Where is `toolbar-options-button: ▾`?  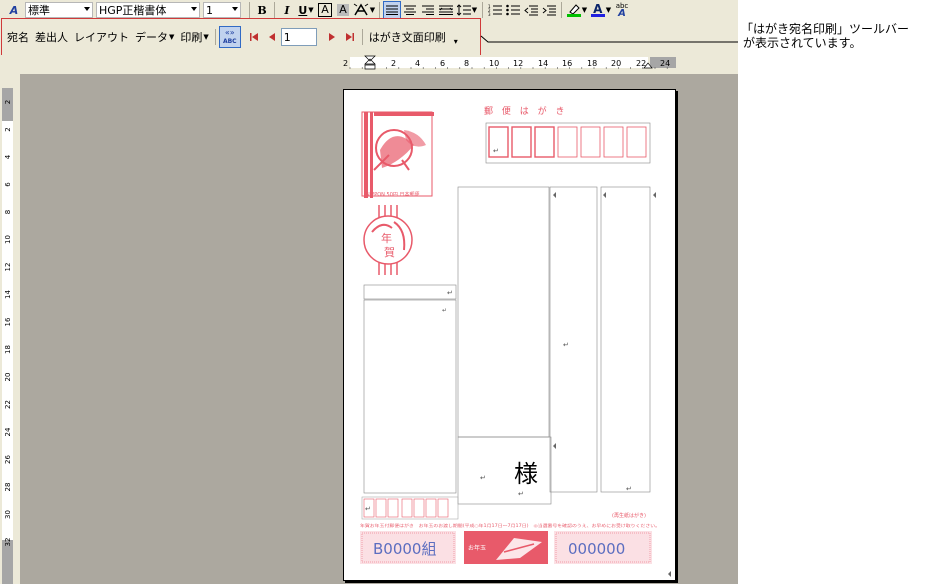
toolbar-options-button: ▾ is located at coordinates (456, 37).